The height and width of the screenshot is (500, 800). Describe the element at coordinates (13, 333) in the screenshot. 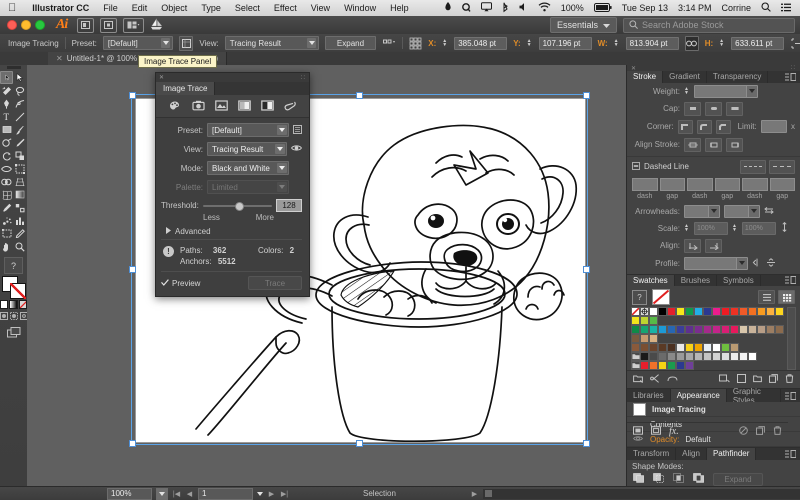

I see `screen-mode-icon` at that location.